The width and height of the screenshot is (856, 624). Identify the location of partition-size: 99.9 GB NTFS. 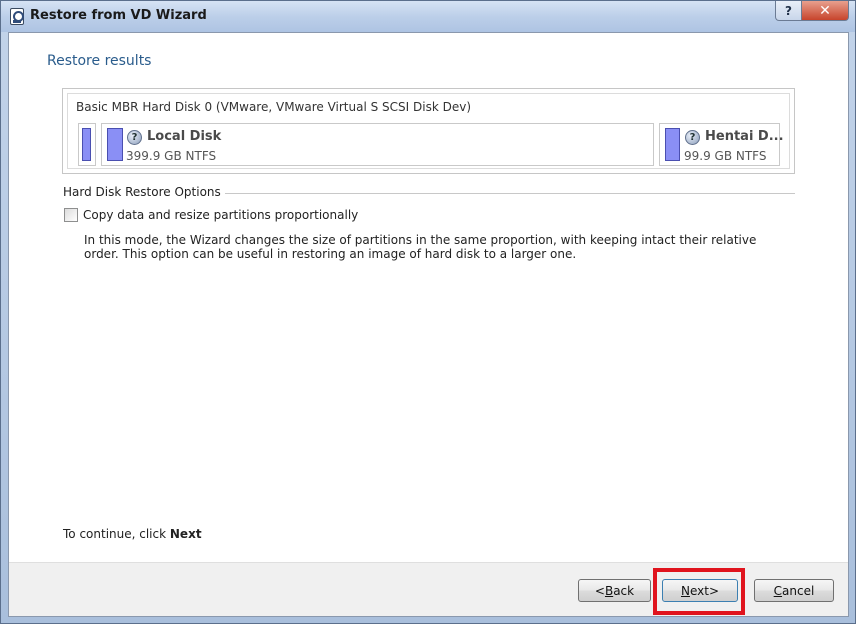
(725, 156).